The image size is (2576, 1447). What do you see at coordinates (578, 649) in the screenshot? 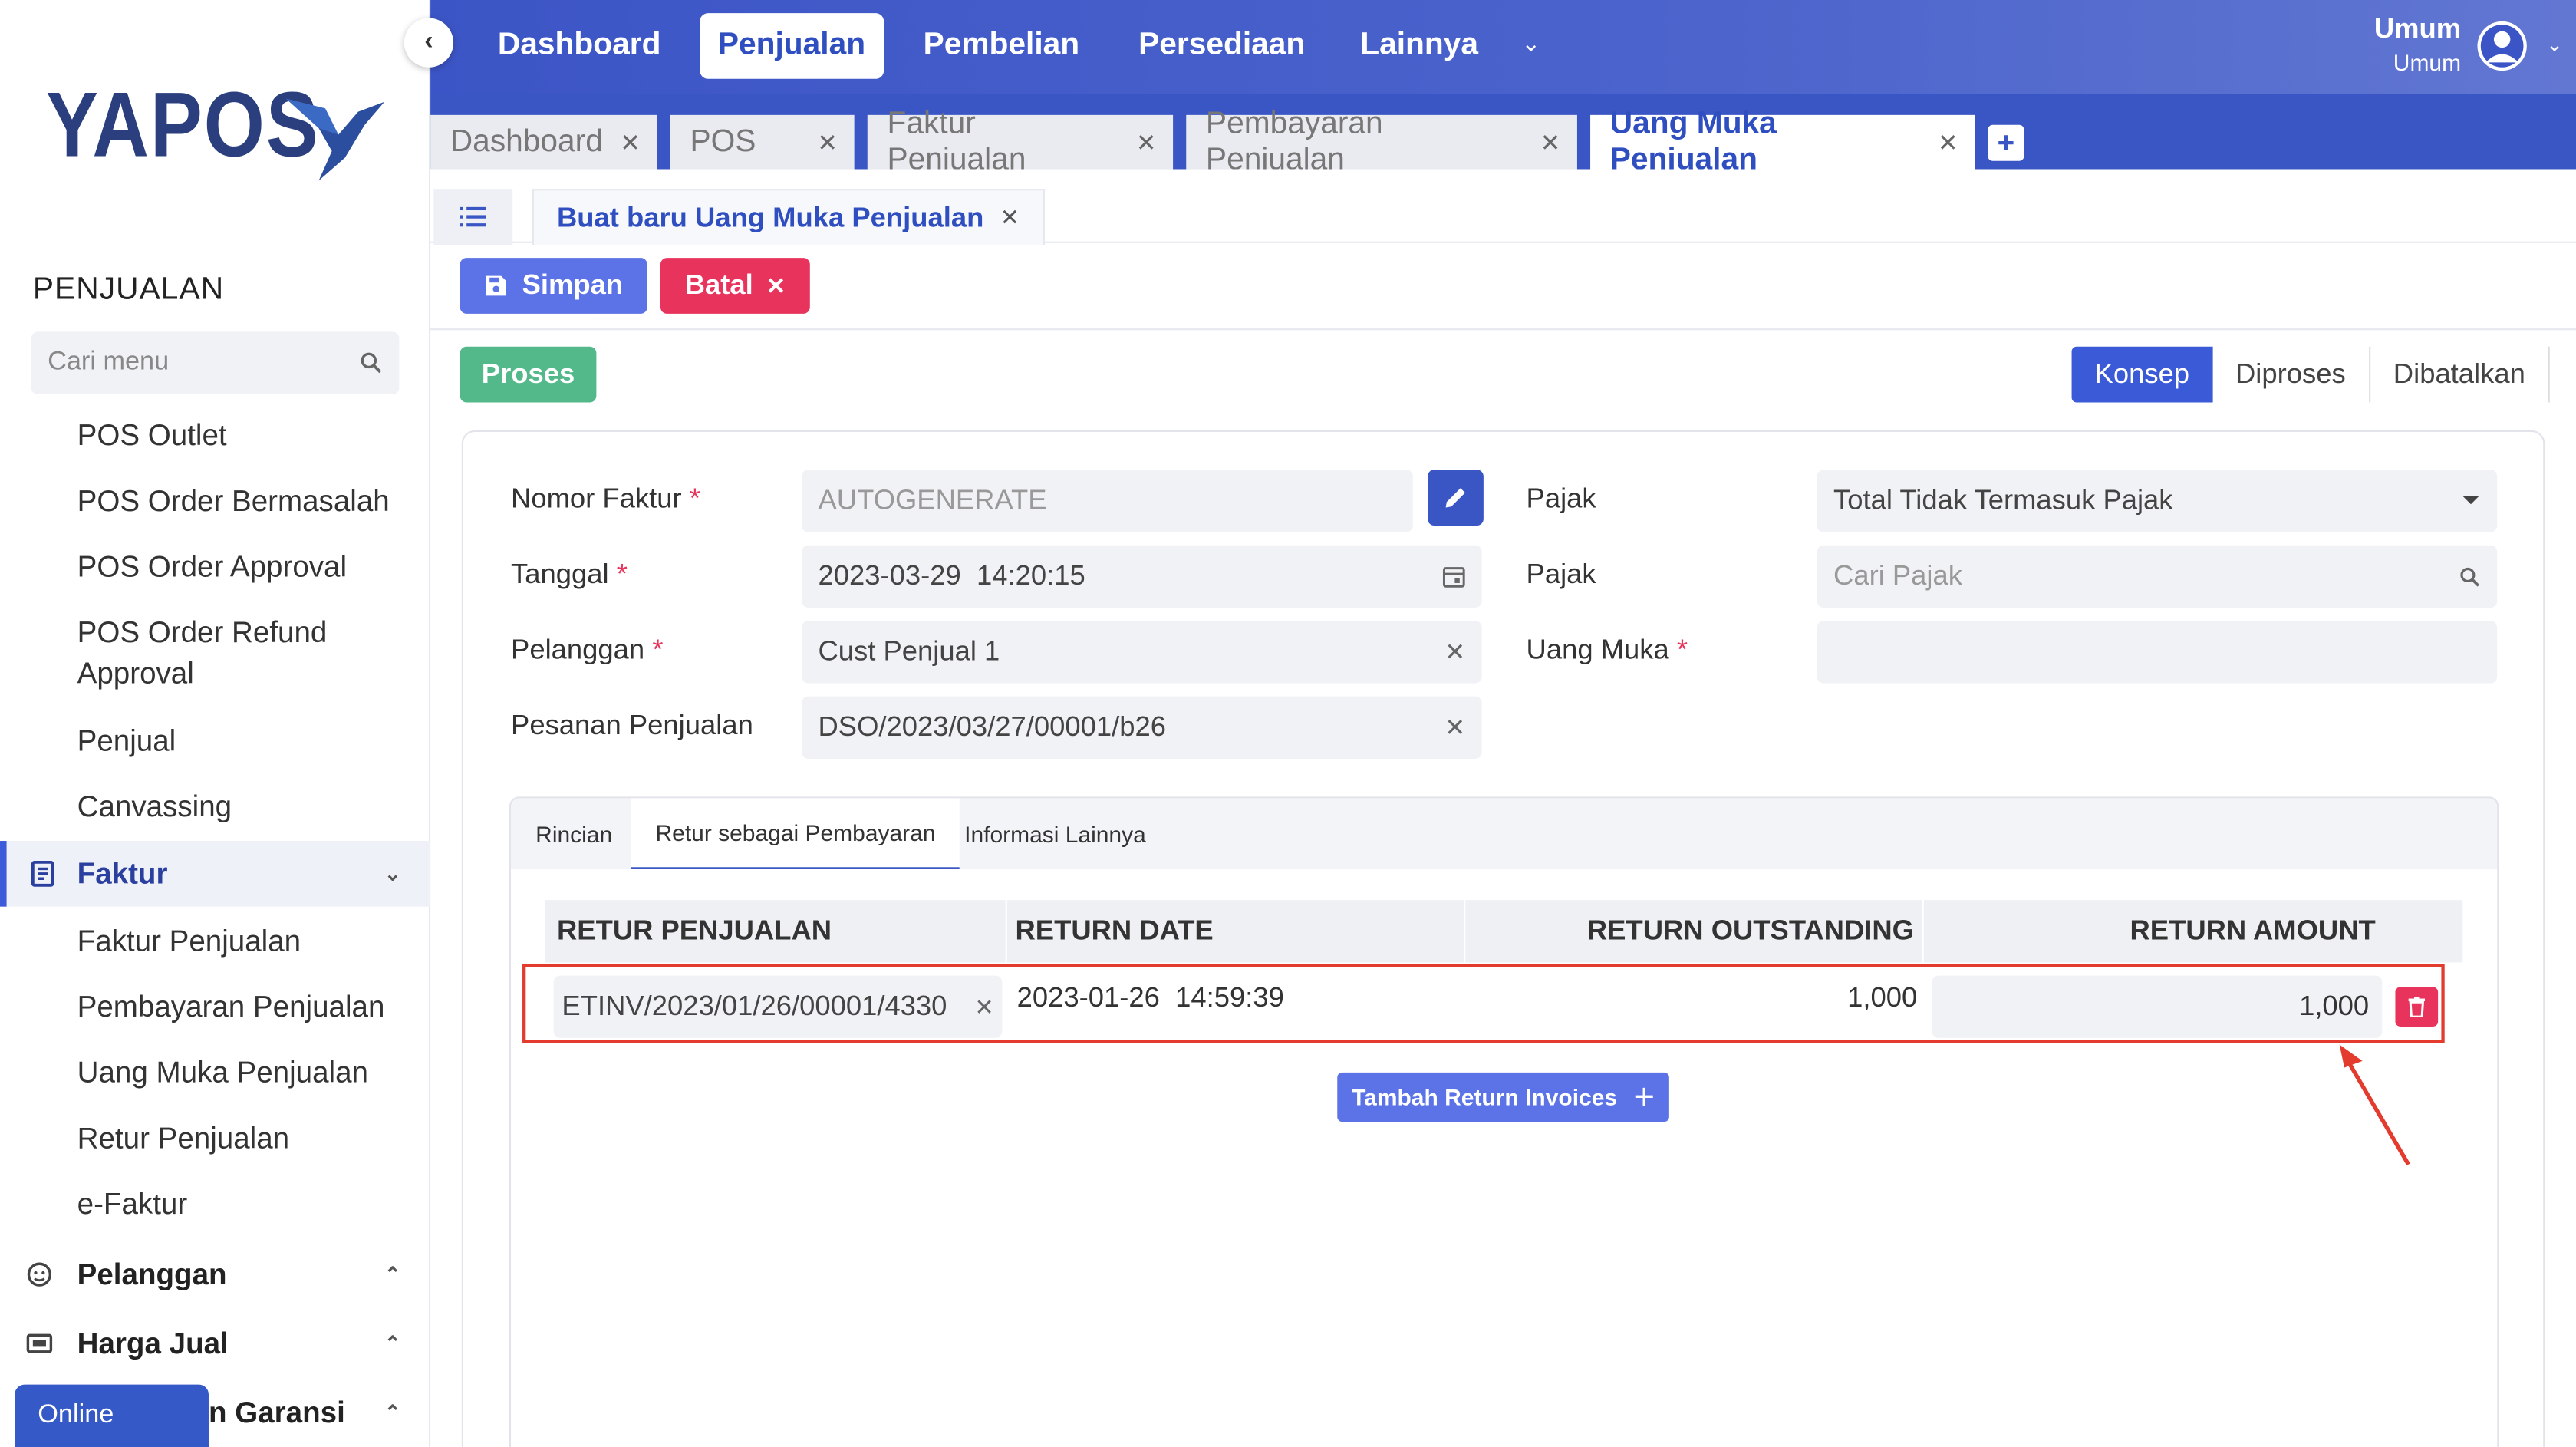
I see `label-text: Pelanggan` at bounding box center [578, 649].